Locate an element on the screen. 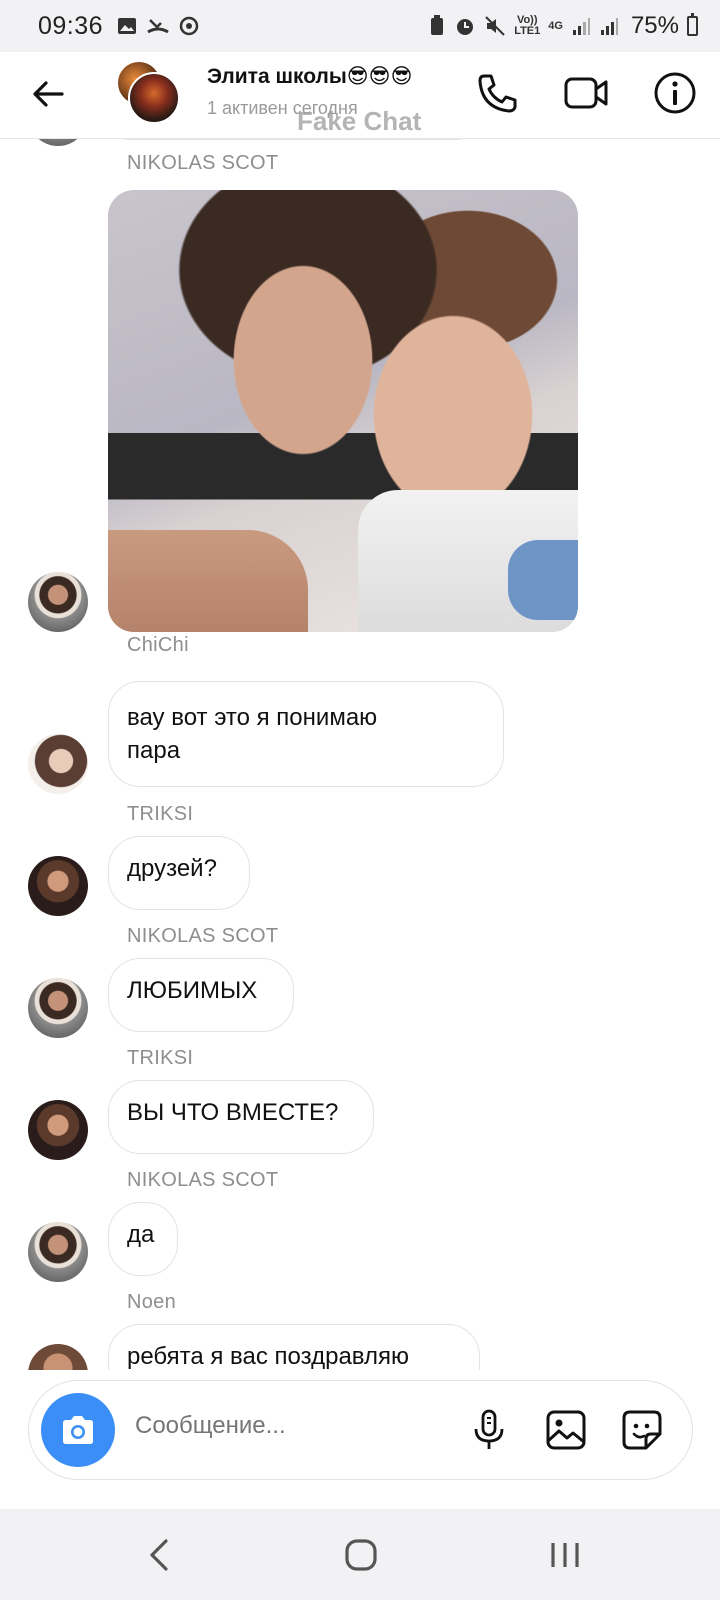 Image resolution: width=720 pixels, height=1600 pixels. sticker-icon is located at coordinates (642, 1430).